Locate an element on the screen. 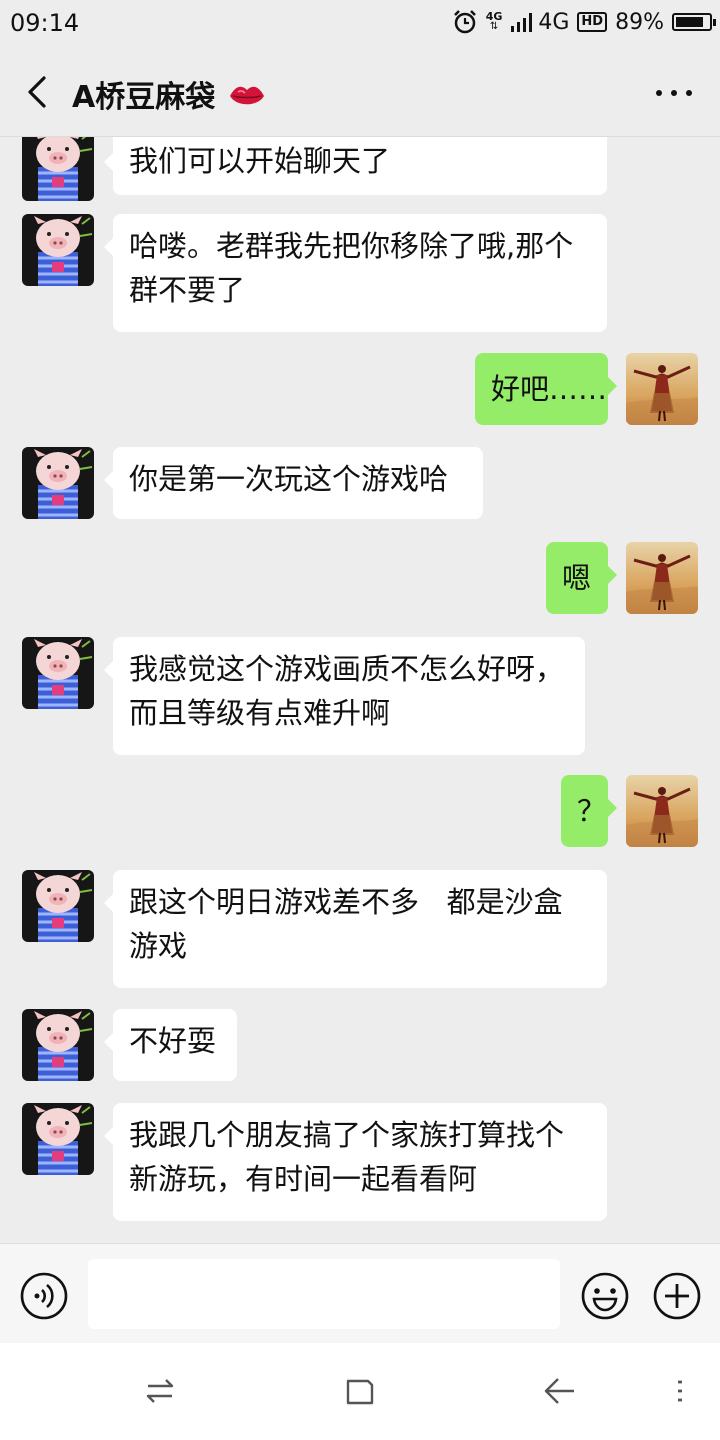 Image resolution: width=720 pixels, height=1440 pixels. message-bubble: 不好耍 is located at coordinates (170, 1045).